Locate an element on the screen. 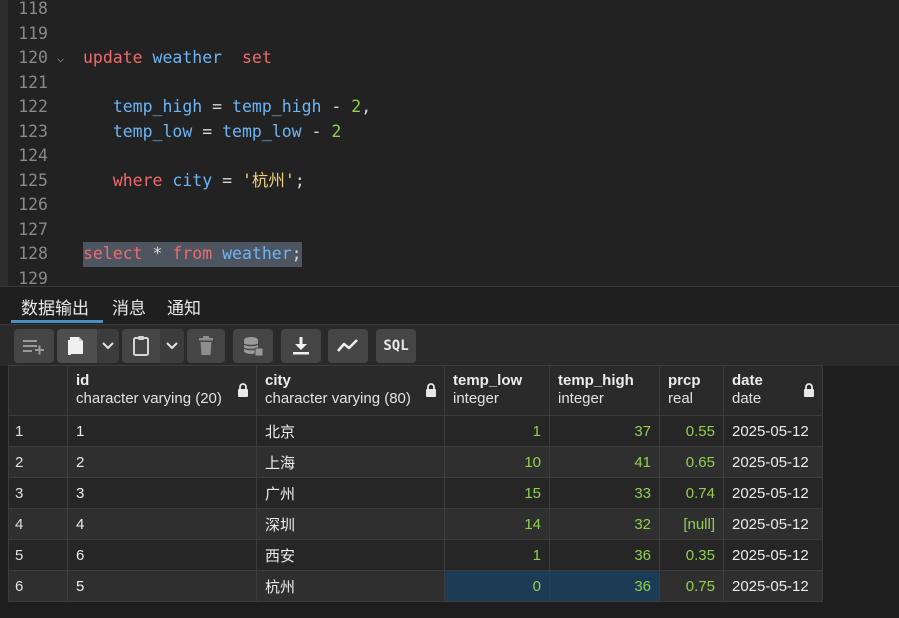  download-button is located at coordinates (301, 346).